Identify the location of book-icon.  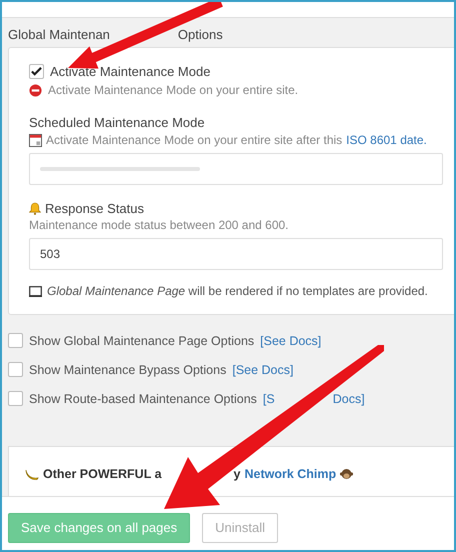
(35, 291).